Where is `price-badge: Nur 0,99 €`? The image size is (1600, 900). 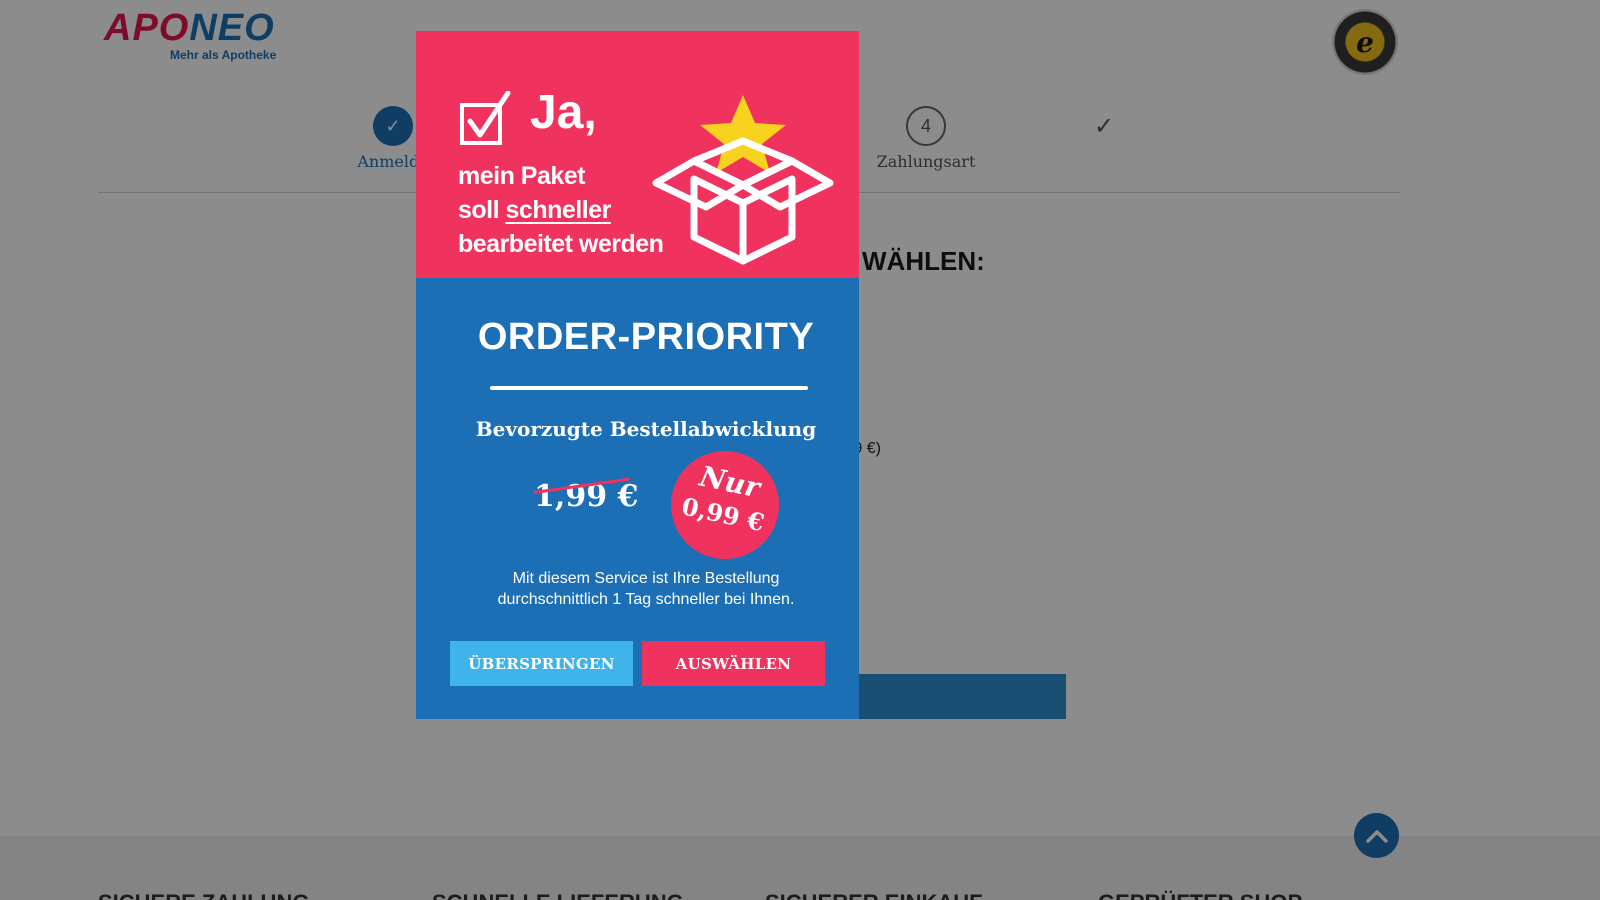
price-badge: Nur 0,99 € is located at coordinates (725, 505).